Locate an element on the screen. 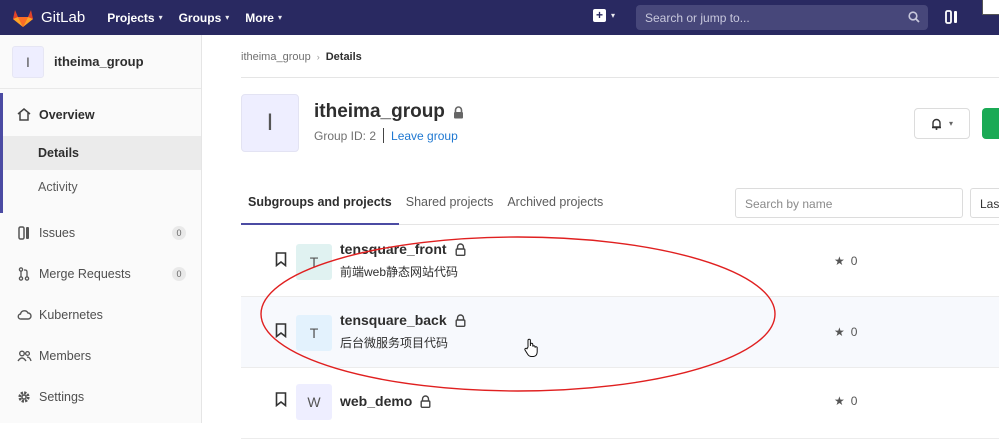 The width and height of the screenshot is (999, 439). cloud-gear-icon is located at coordinates (24, 315).